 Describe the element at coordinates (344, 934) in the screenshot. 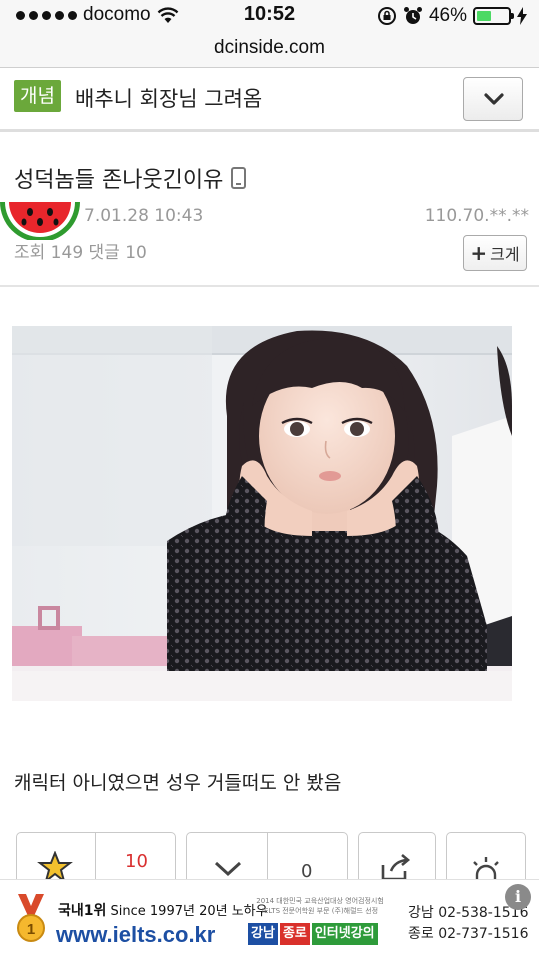

I see `ad-tag-online: 인터넷강의` at that location.